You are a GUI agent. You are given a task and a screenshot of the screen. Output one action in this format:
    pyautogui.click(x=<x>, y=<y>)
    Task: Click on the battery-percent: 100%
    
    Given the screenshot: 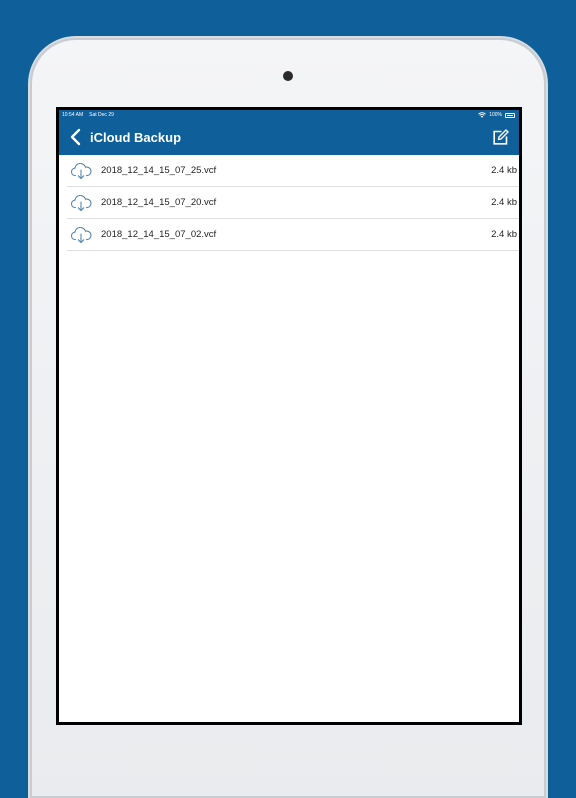 What is the action you would take?
    pyautogui.click(x=495, y=115)
    